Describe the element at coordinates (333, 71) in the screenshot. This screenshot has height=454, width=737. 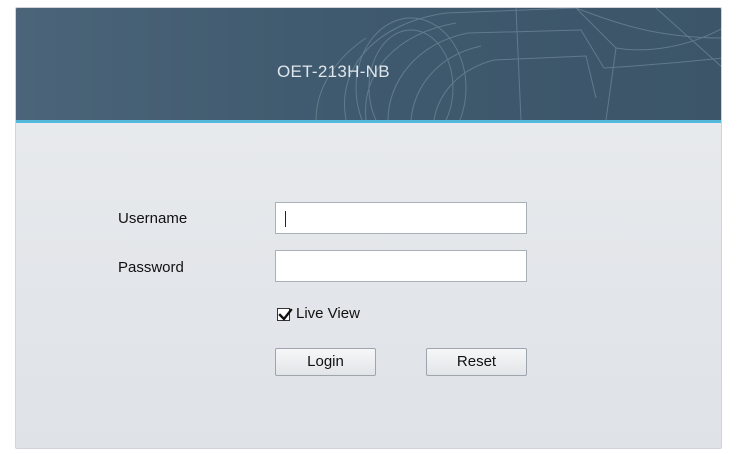
I see `device-title: OET-213H-NB` at that location.